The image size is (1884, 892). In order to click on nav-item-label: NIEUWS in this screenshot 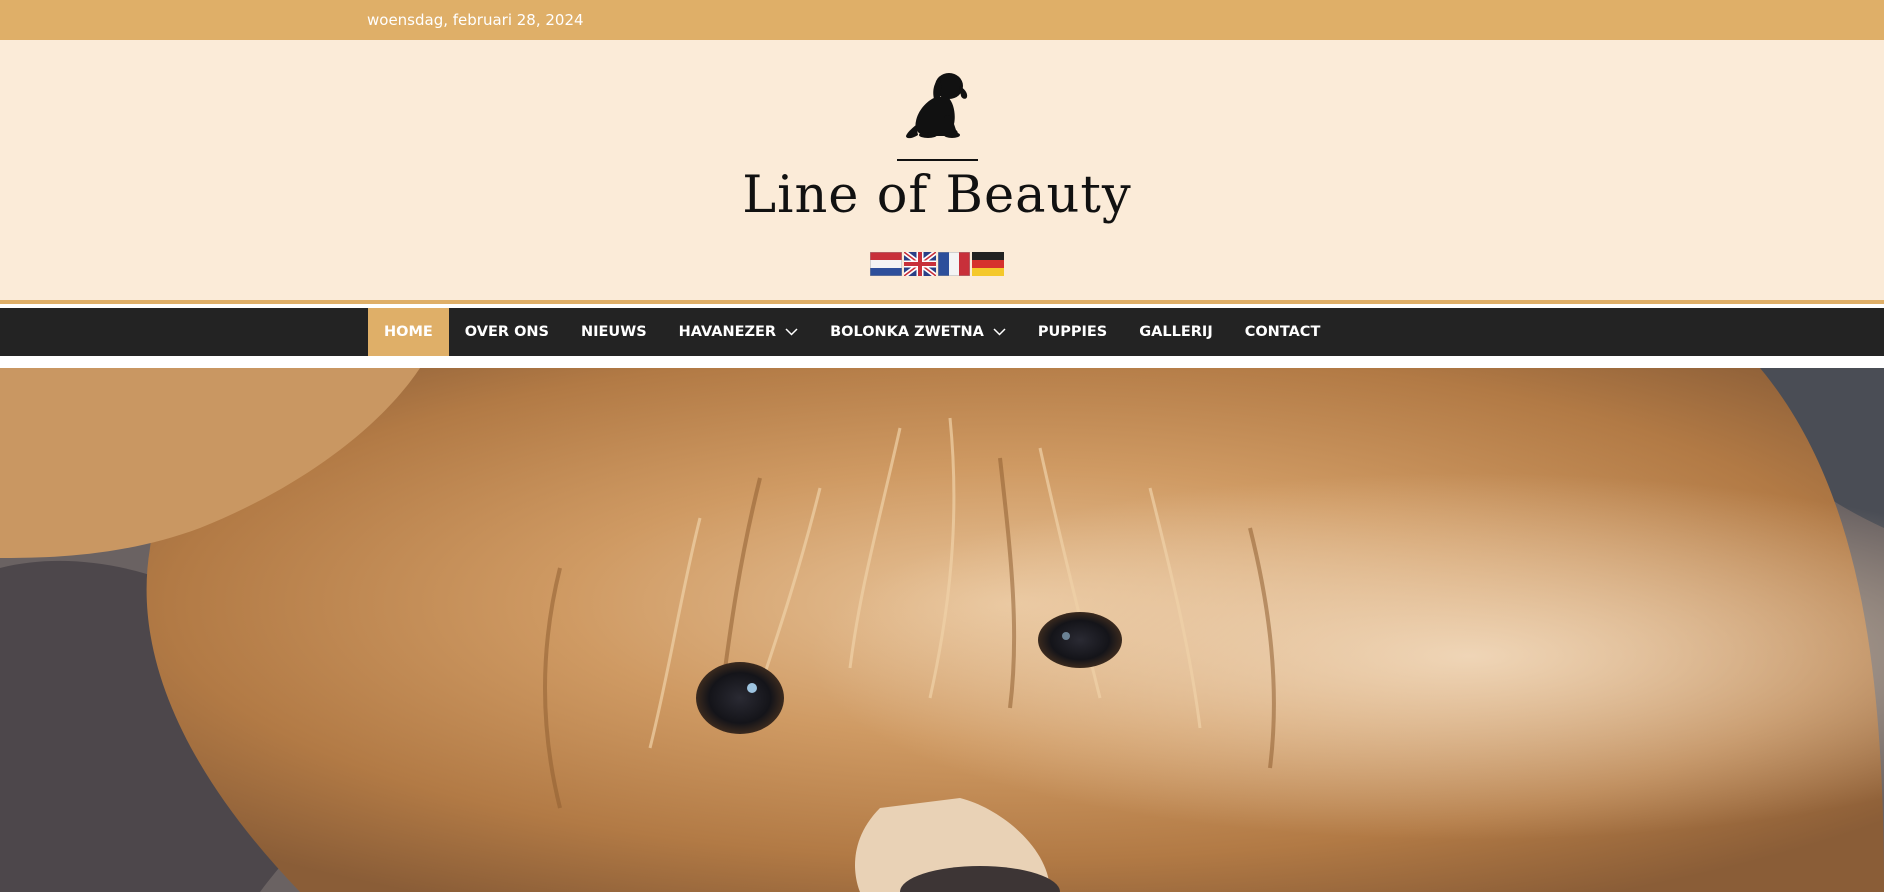, I will do `click(613, 332)`.